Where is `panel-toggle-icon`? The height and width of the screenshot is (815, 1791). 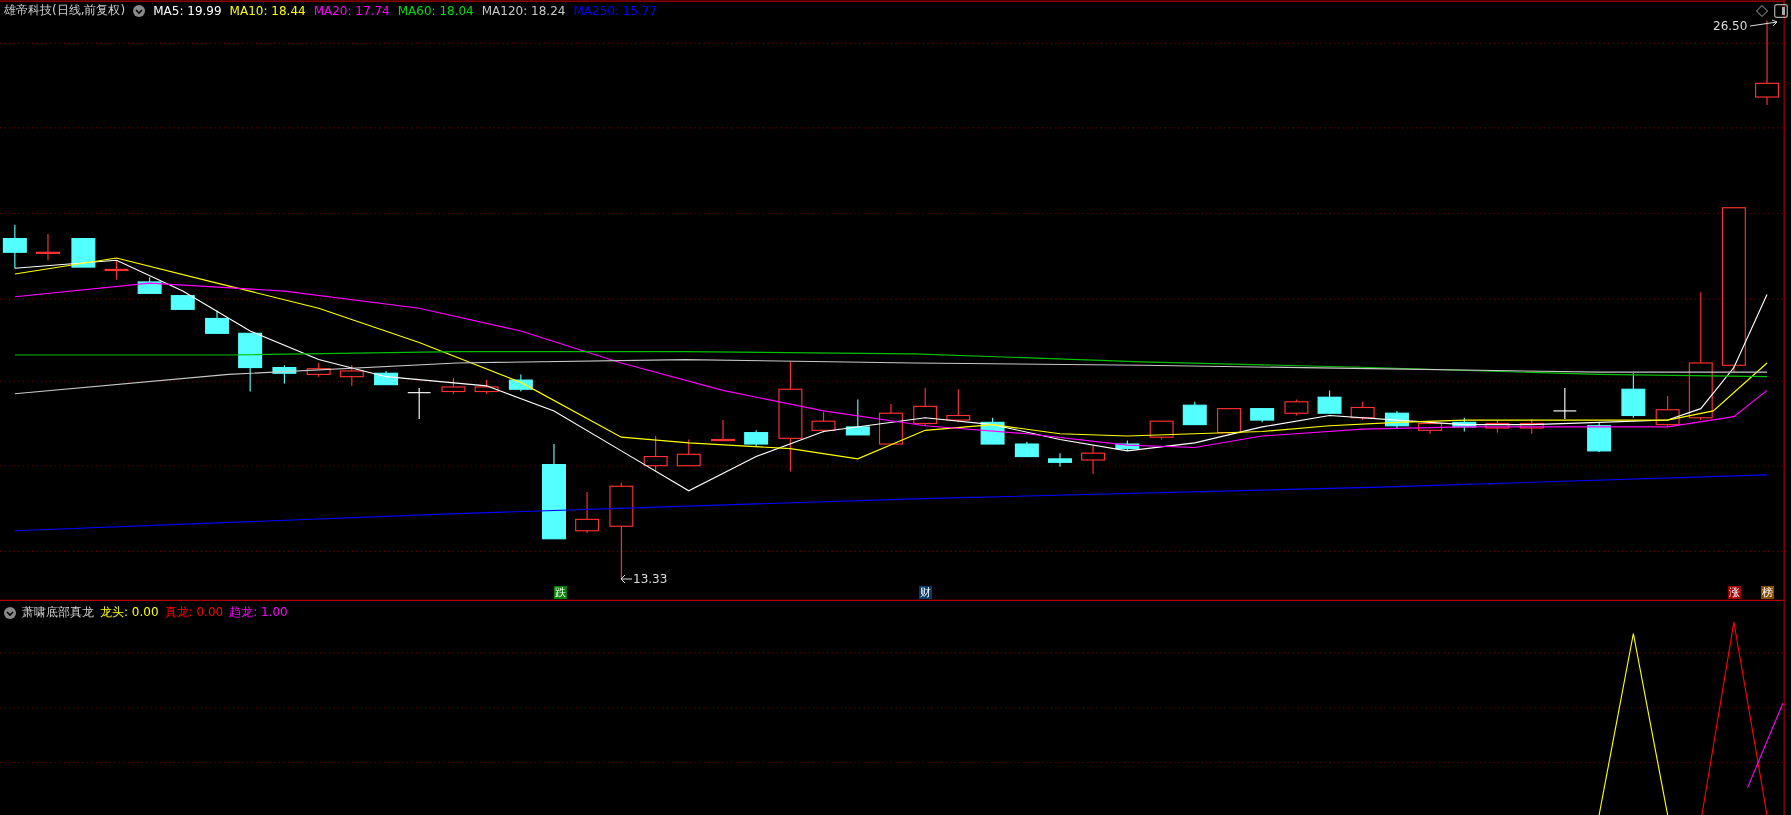 panel-toggle-icon is located at coordinates (1781, 11).